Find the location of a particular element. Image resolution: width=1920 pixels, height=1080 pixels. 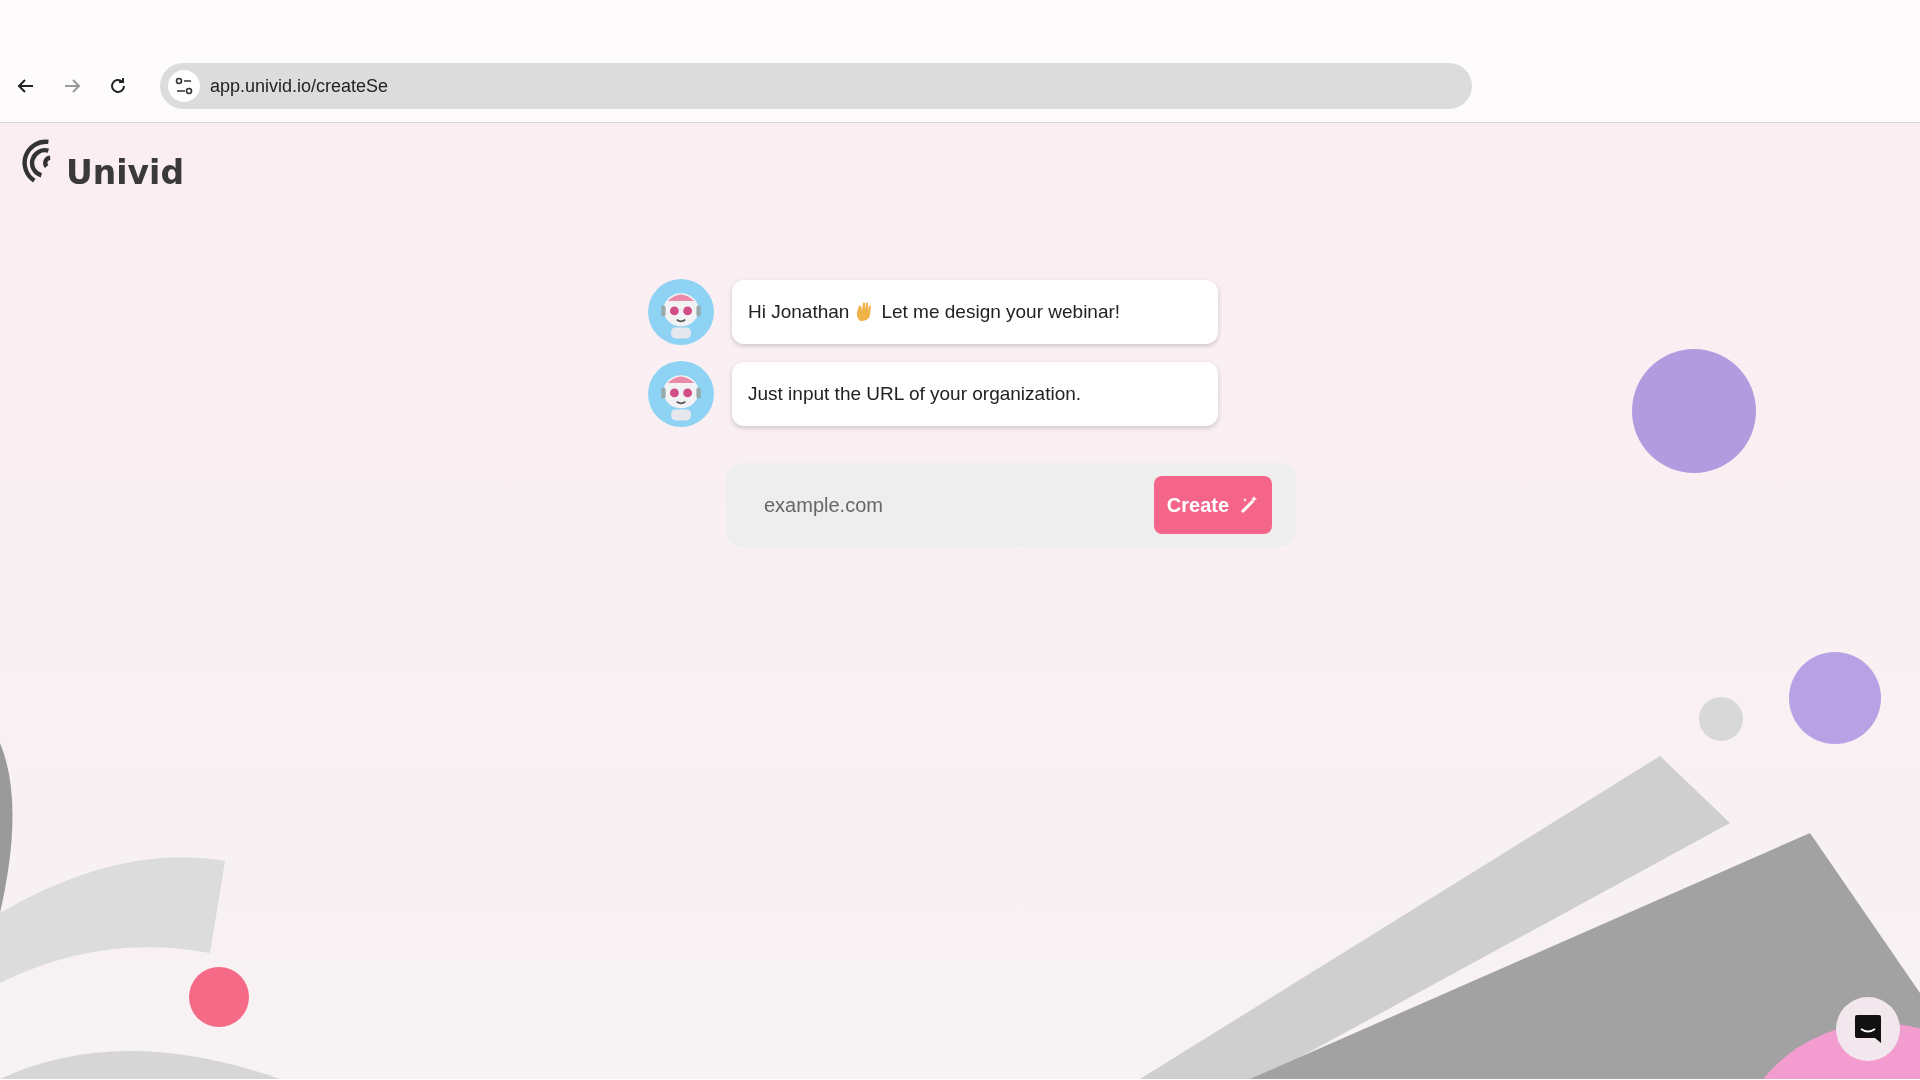

chat-bubble-icon is located at coordinates (1868, 1029).